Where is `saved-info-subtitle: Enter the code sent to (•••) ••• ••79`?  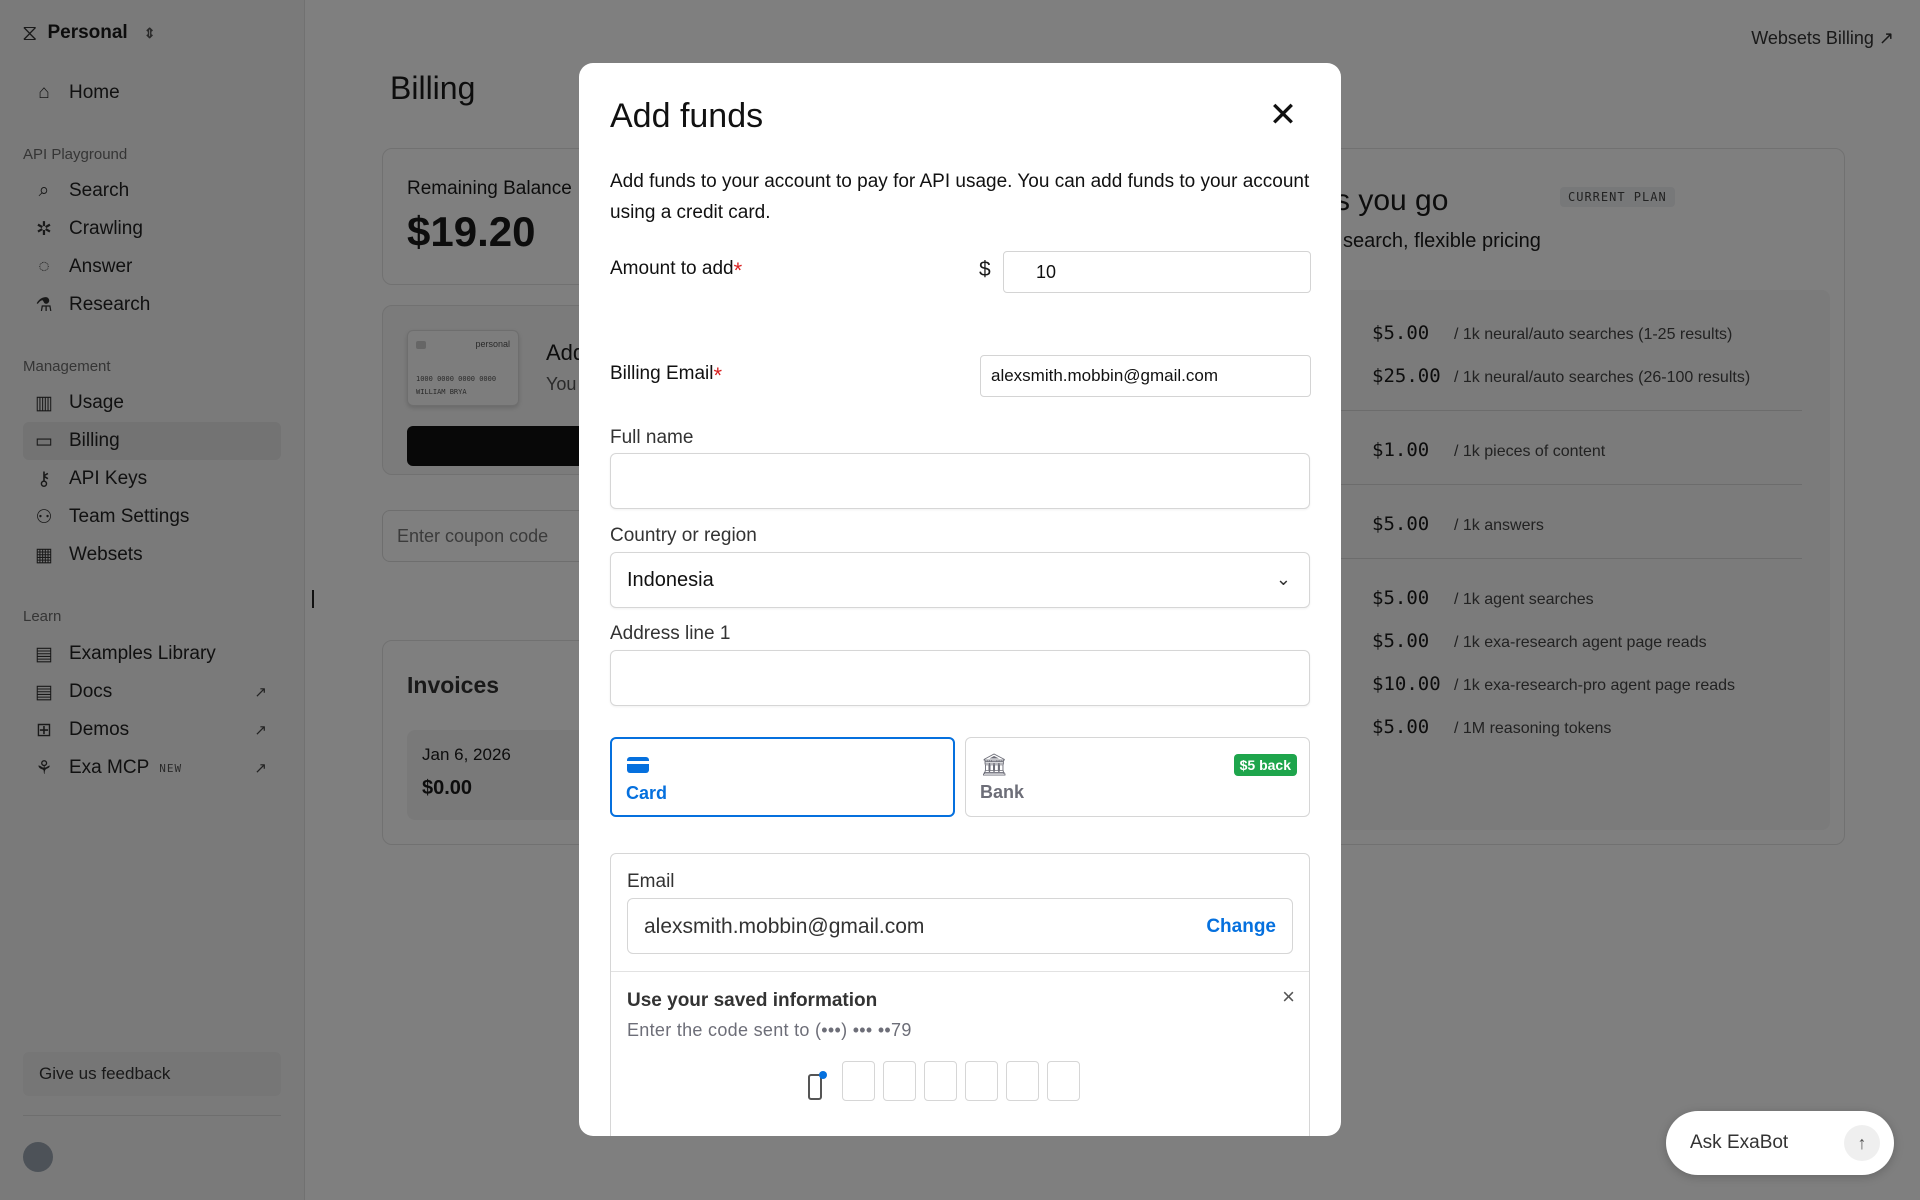
saved-info-subtitle: Enter the code sent to (•••) ••• ••79 is located at coordinates (769, 1030).